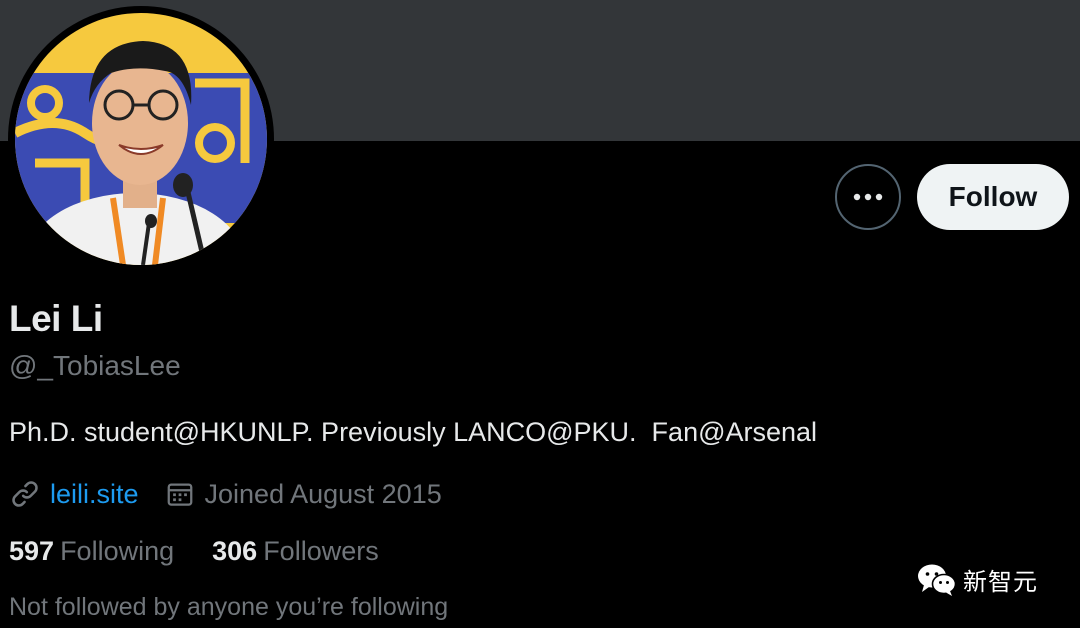  I want to click on profile-avatar, so click(141, 139).